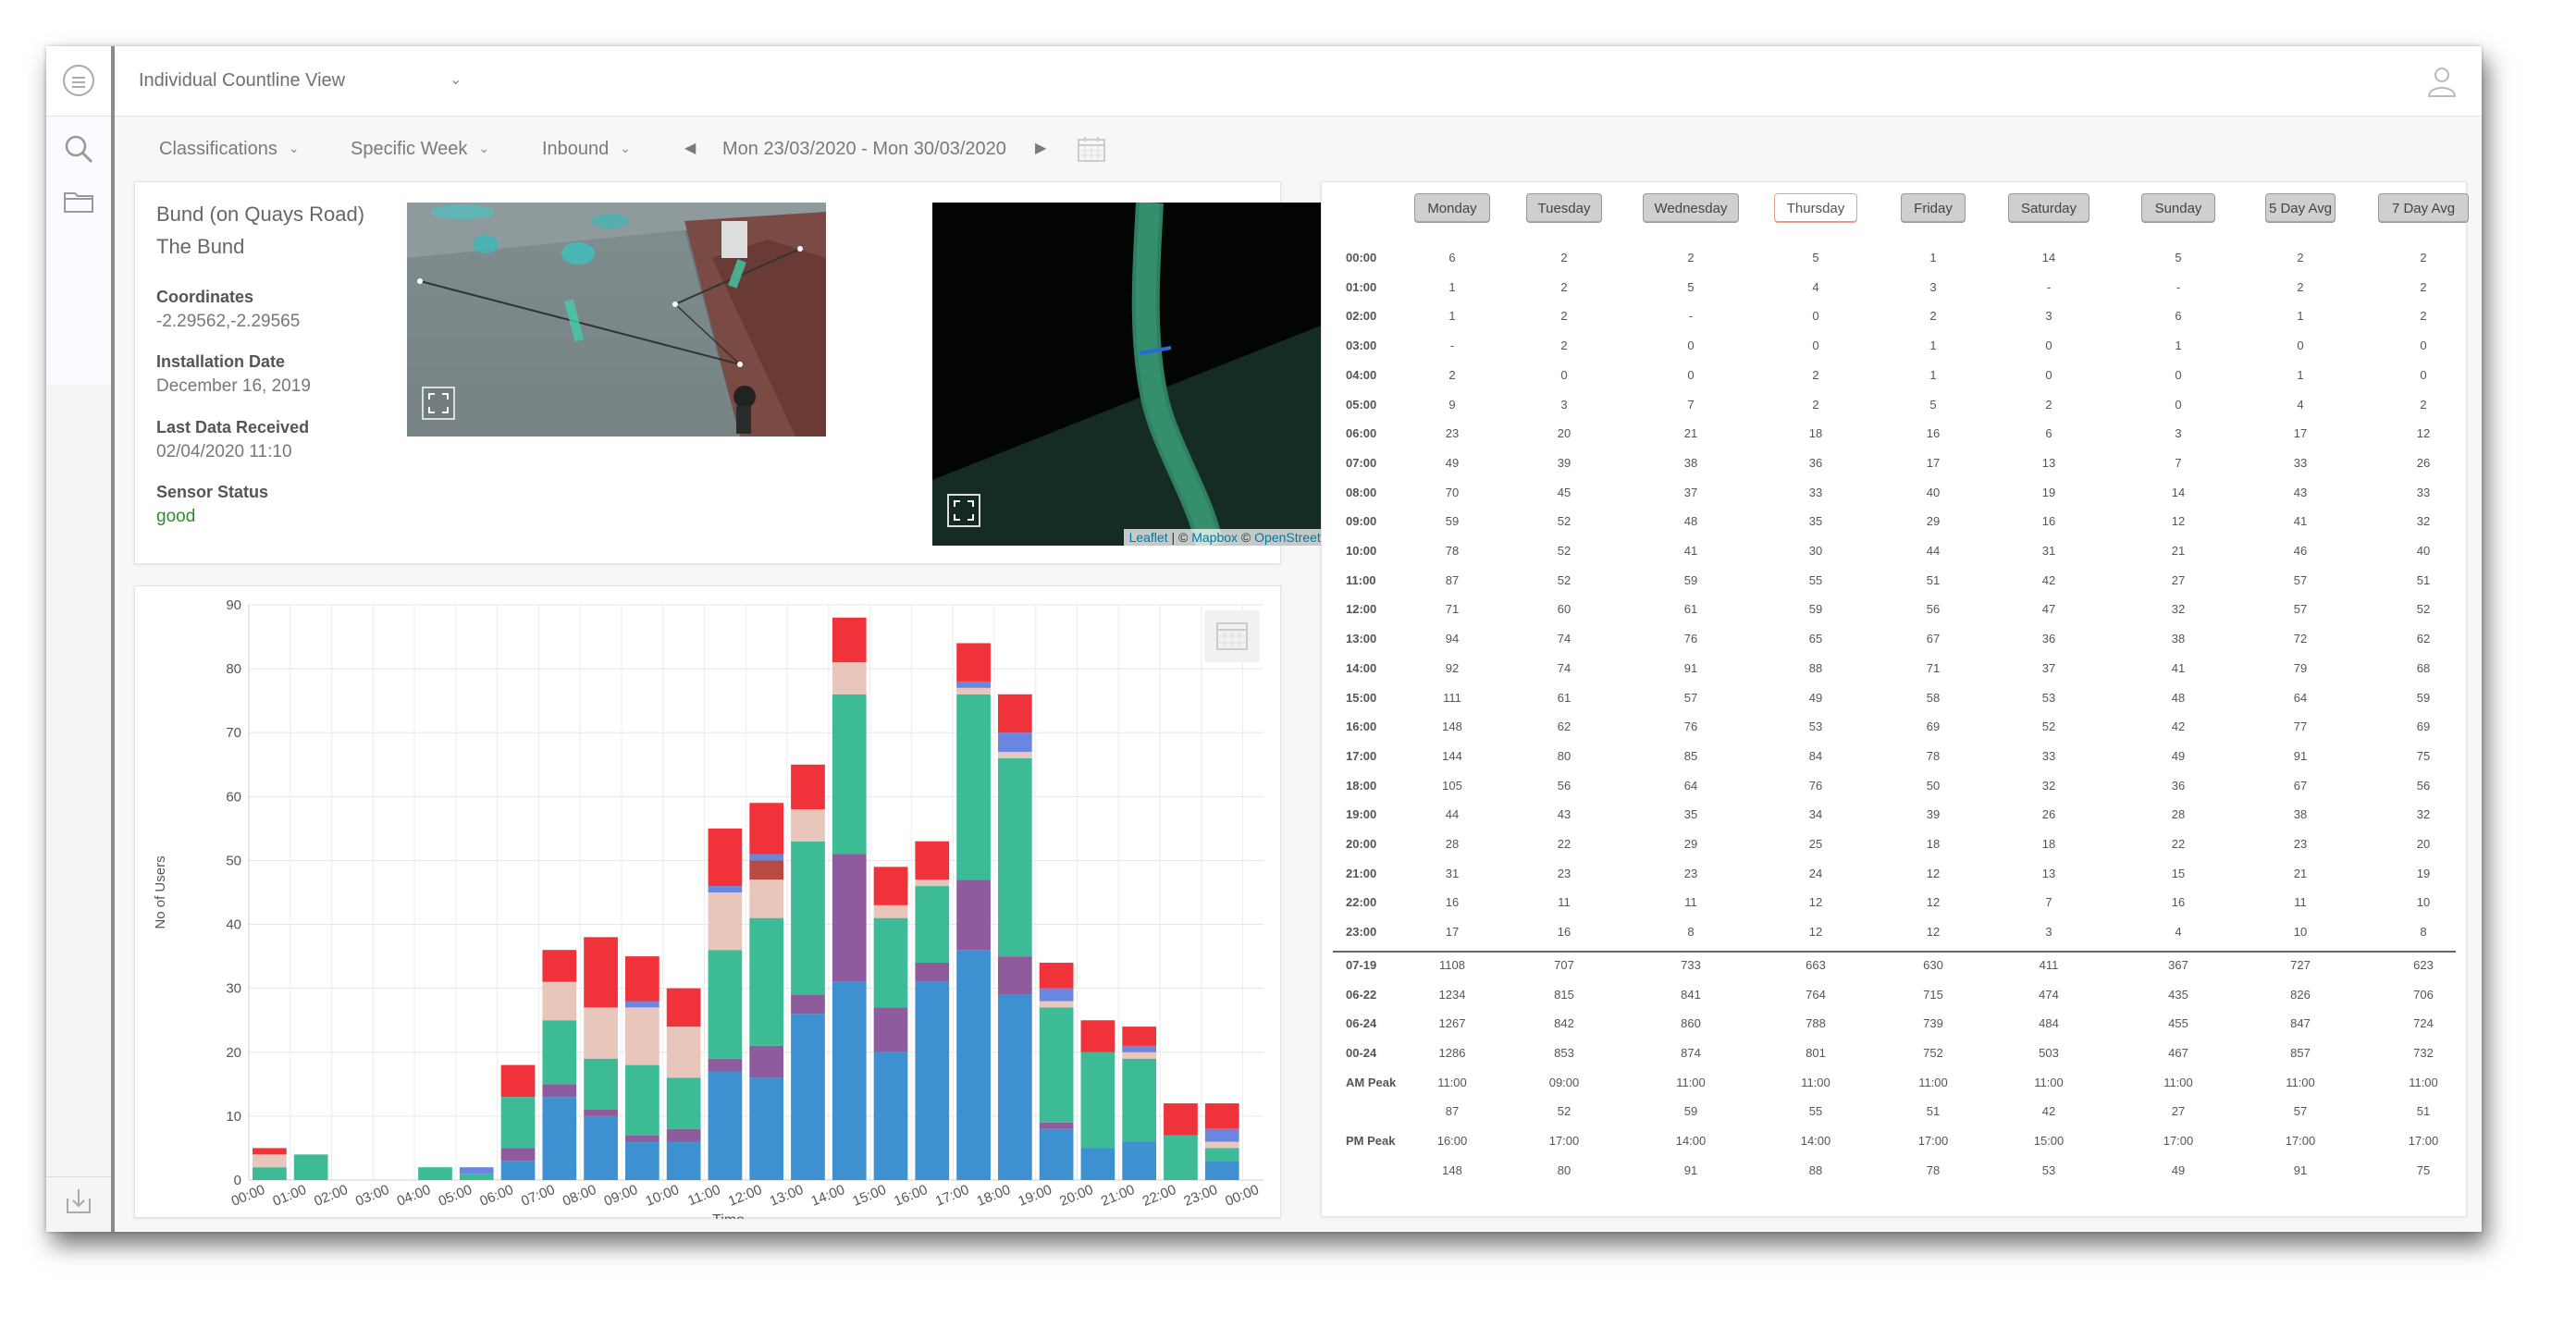  I want to click on download-icon, so click(78, 1201).